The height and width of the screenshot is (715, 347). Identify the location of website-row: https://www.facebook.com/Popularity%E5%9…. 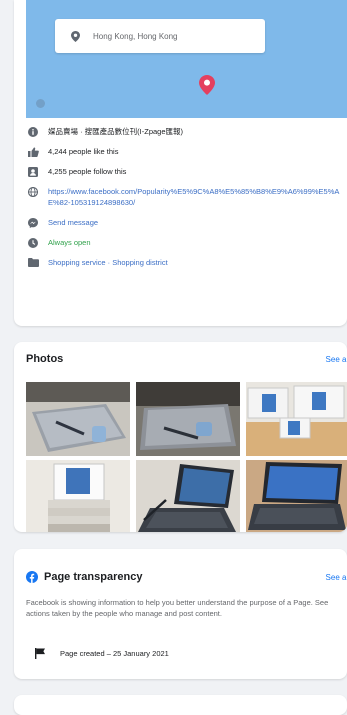
(185, 197).